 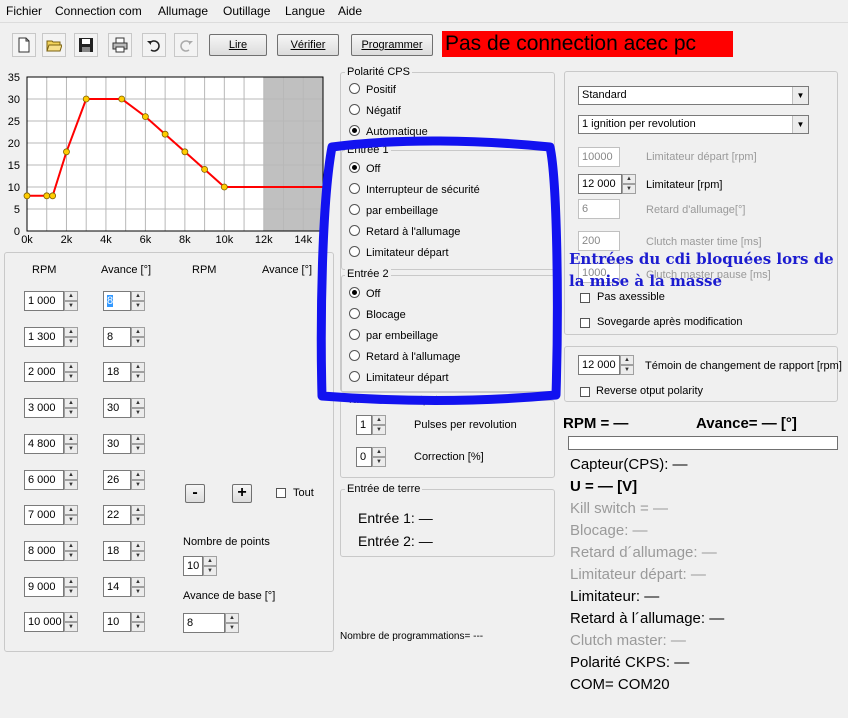 I want to click on save-icon, so click(x=86, y=45).